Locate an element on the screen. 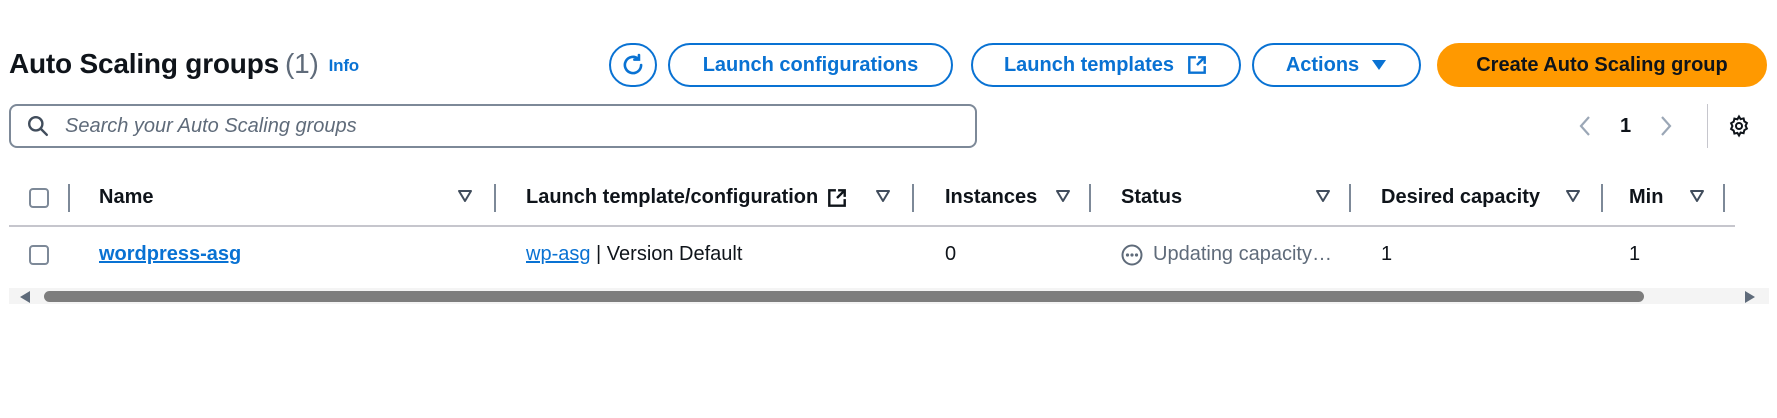 The width and height of the screenshot is (1777, 418). search-input is located at coordinates (505, 126).